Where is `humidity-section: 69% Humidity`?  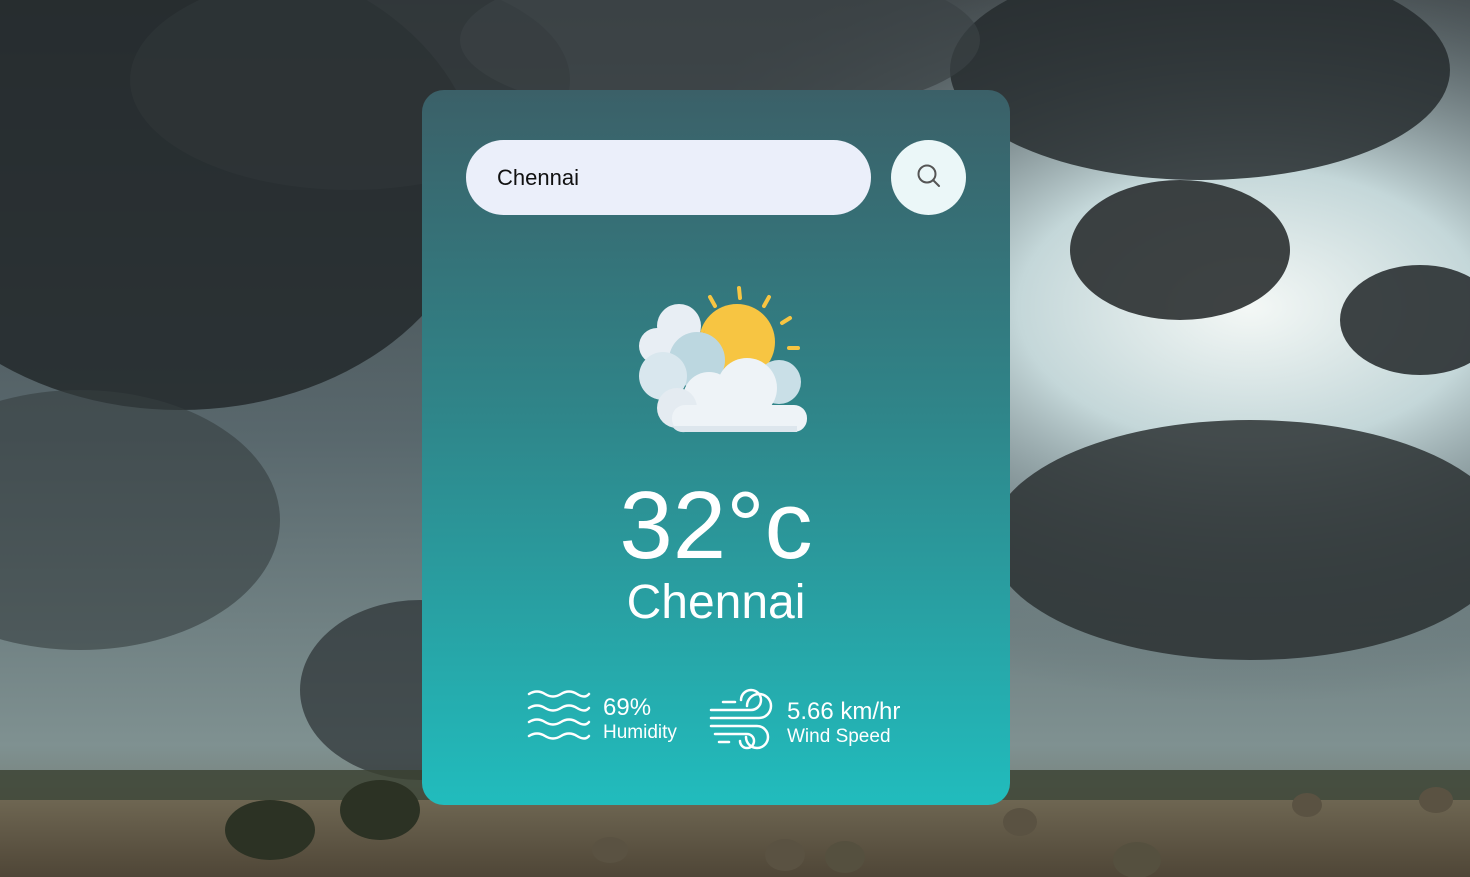 humidity-section: 69% Humidity is located at coordinates (602, 718).